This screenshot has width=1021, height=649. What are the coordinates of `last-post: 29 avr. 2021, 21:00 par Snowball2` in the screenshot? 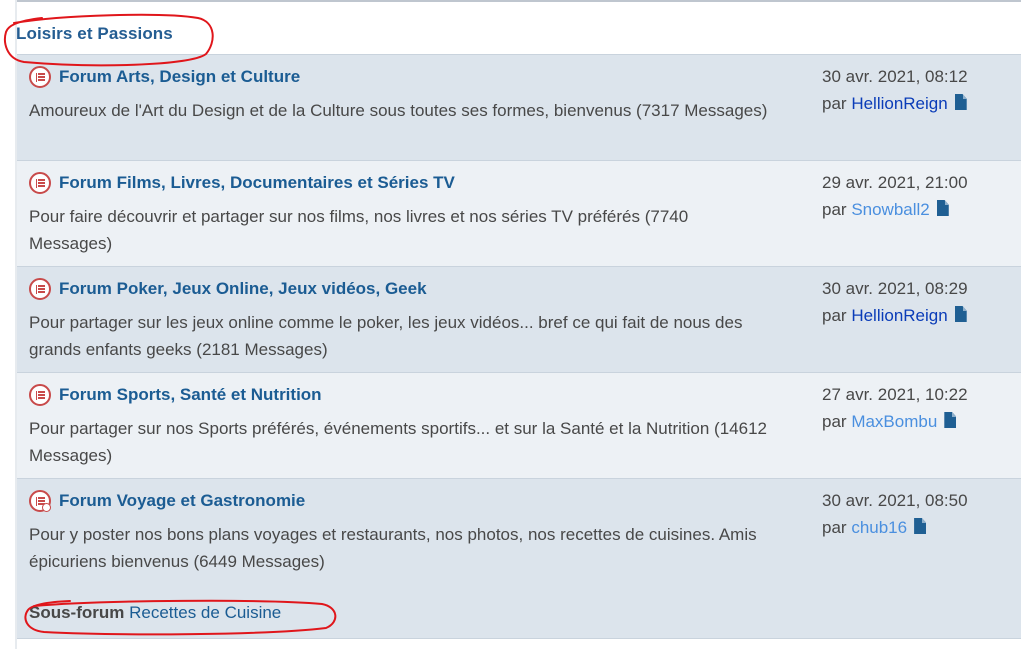 It's located at (917, 196).